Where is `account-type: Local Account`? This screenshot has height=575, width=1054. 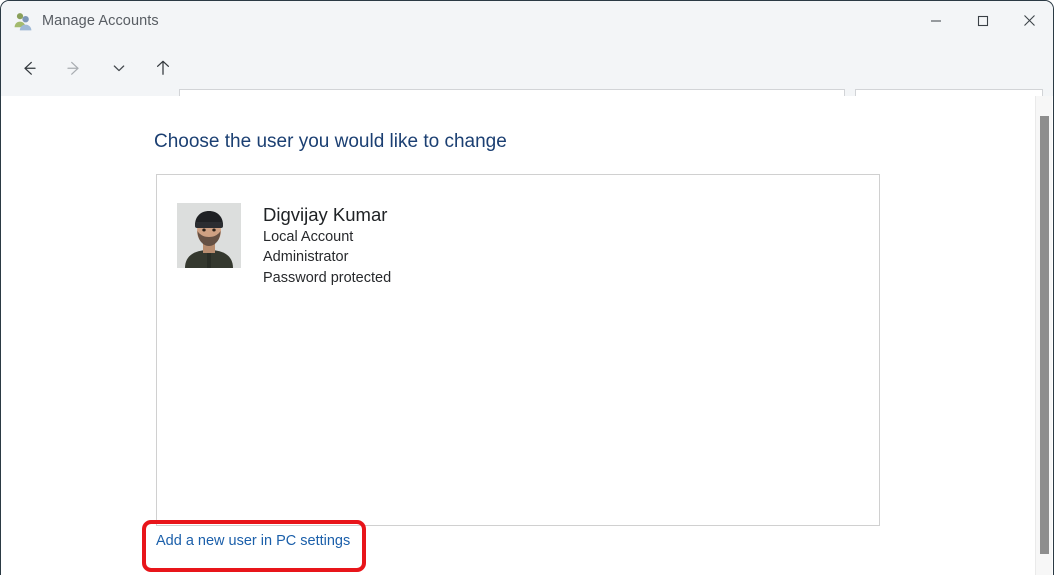
account-type: Local Account is located at coordinates (308, 236).